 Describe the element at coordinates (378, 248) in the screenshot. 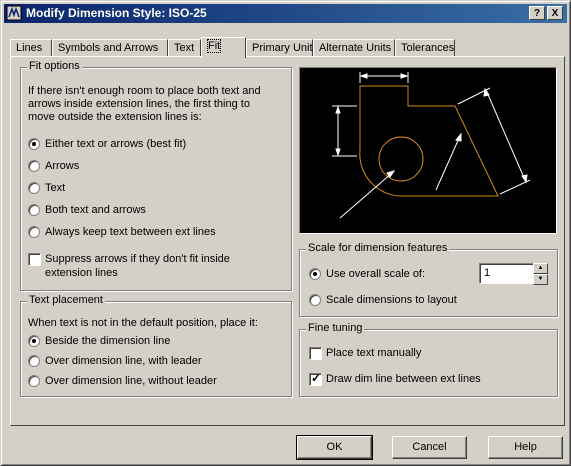

I see `scale-legend: Scale for dimension features` at that location.